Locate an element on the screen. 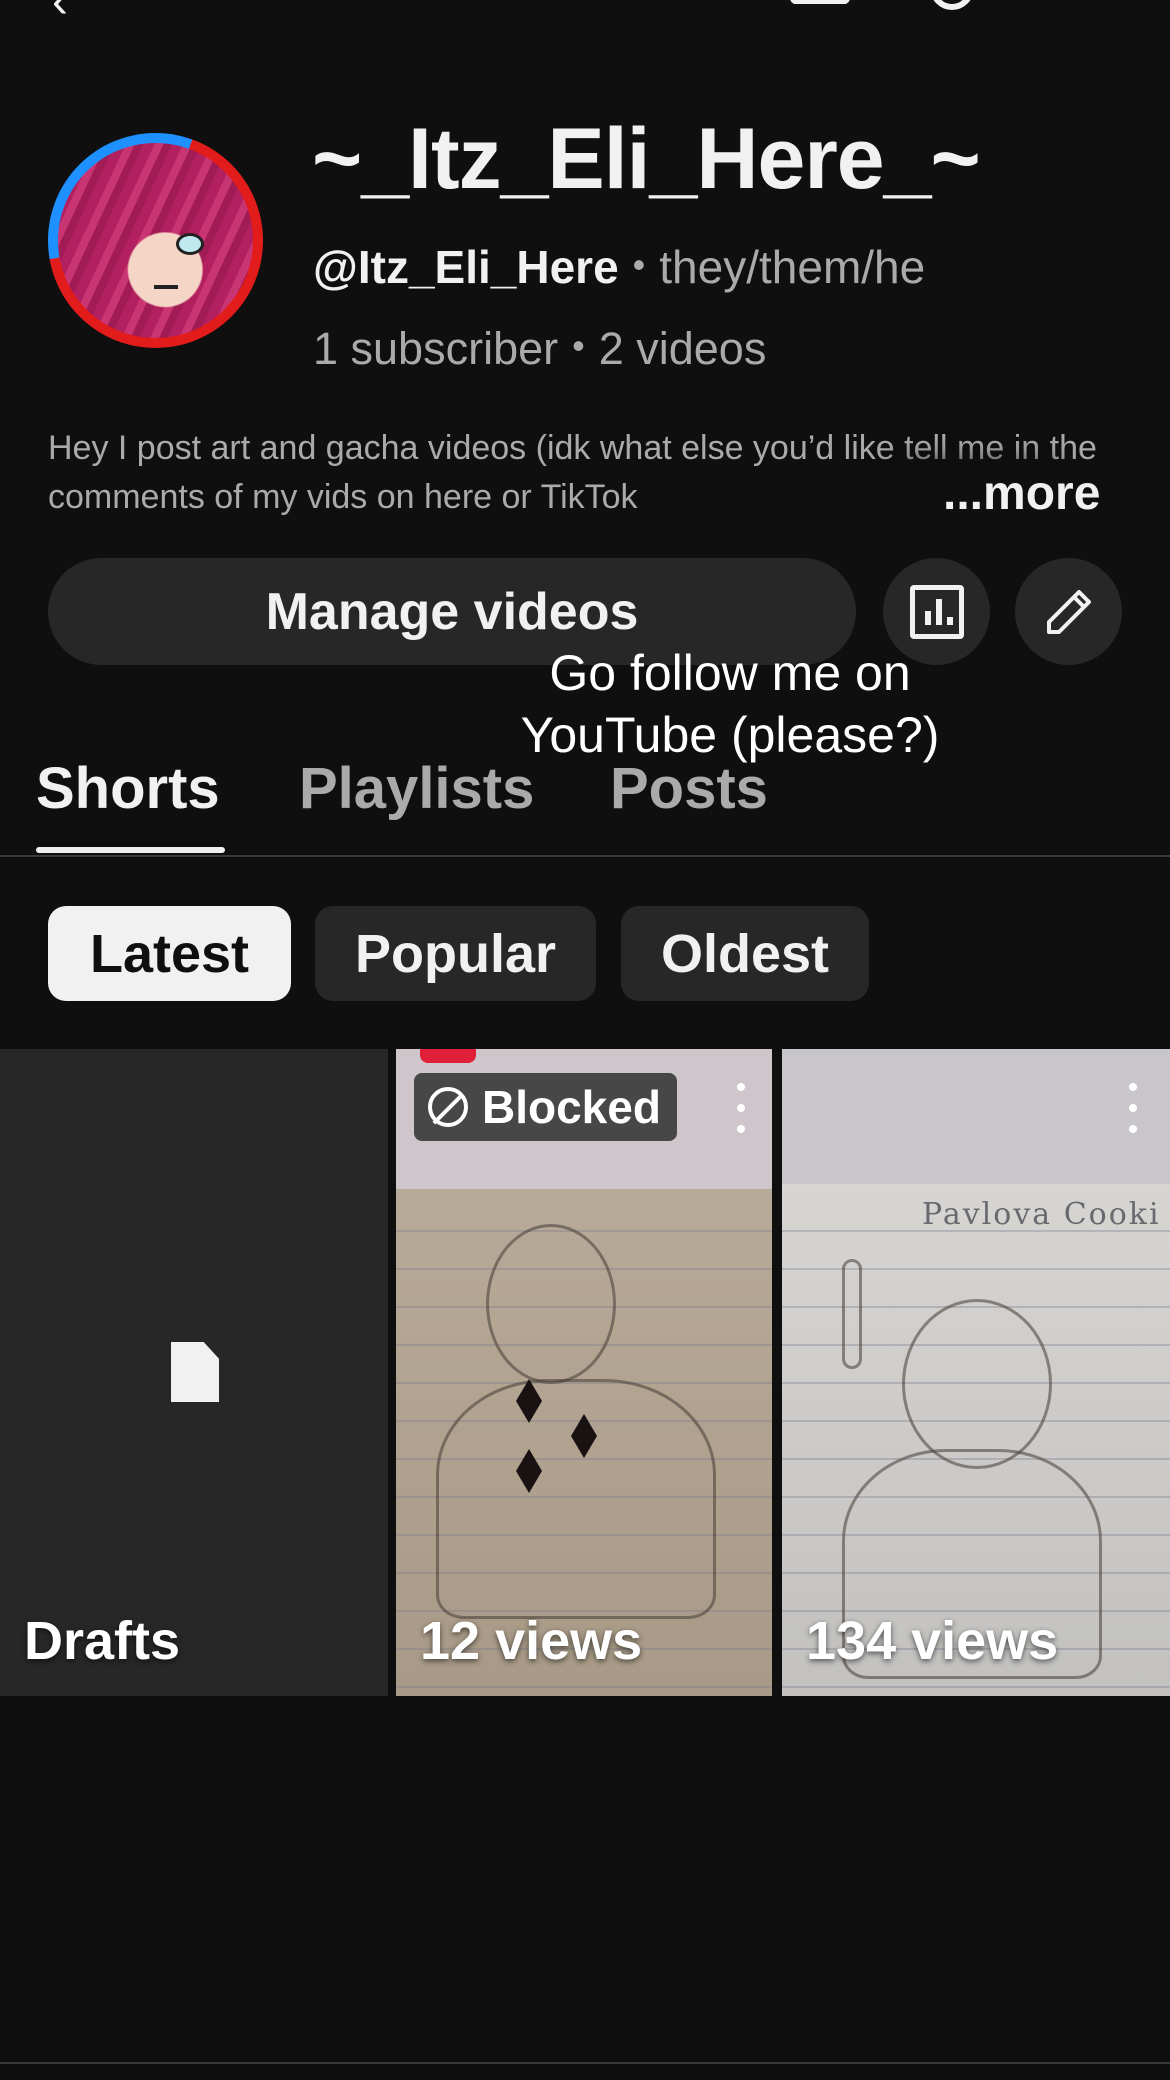 This screenshot has width=1170, height=2080. blocked-icon is located at coordinates (448, 1107).